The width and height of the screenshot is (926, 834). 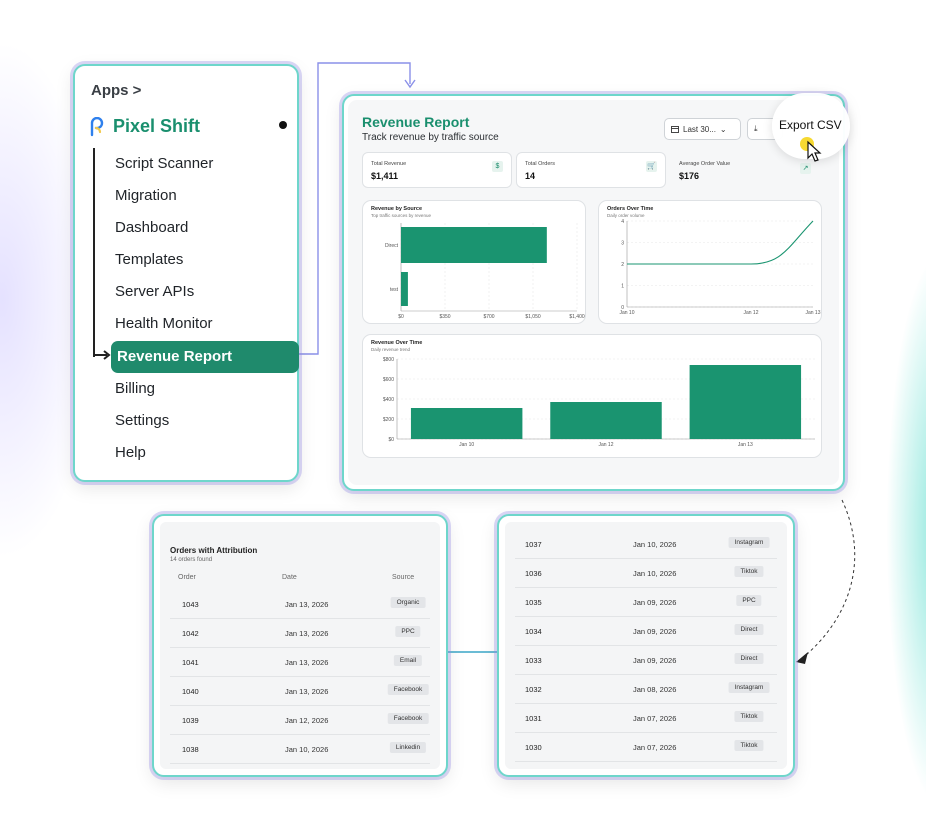 I want to click on source-badge: Facebook, so click(x=408, y=718).